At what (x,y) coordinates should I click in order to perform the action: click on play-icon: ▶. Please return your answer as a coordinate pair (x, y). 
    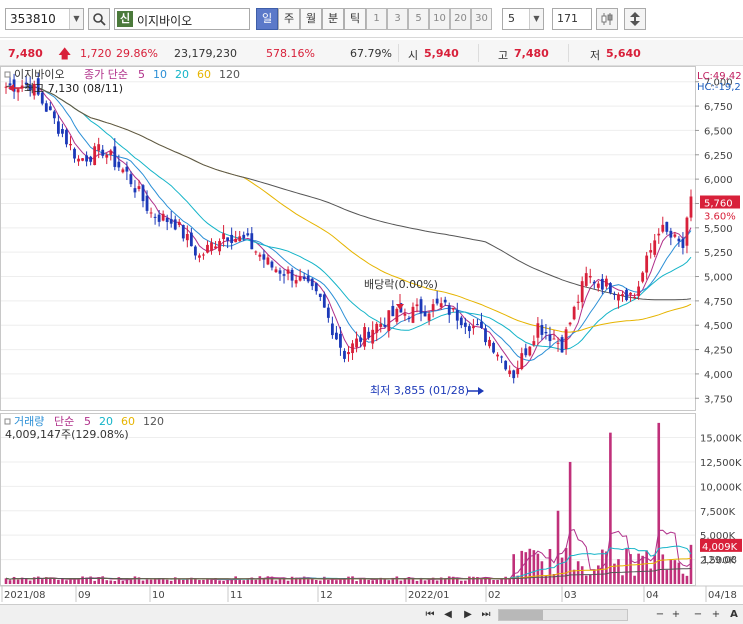
    Looking at the image, I should click on (468, 615).